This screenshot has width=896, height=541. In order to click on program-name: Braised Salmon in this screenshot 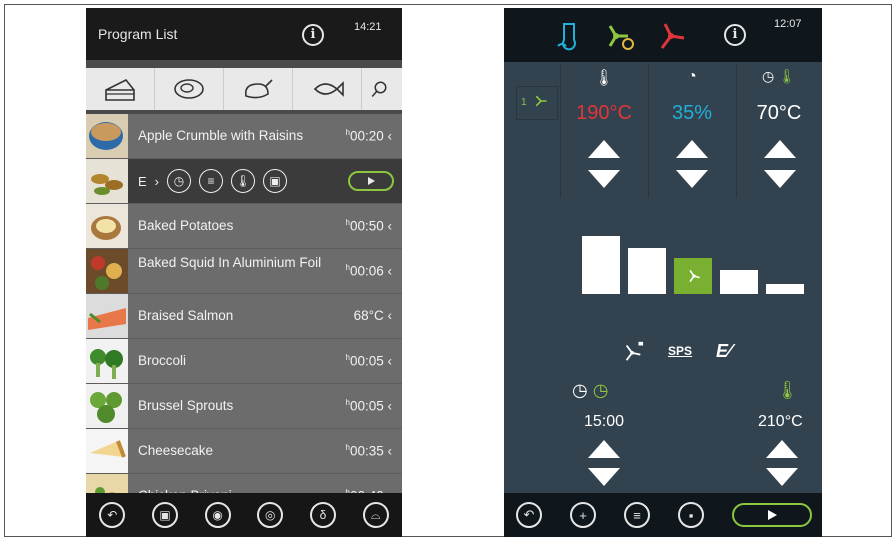, I will do `click(186, 315)`.